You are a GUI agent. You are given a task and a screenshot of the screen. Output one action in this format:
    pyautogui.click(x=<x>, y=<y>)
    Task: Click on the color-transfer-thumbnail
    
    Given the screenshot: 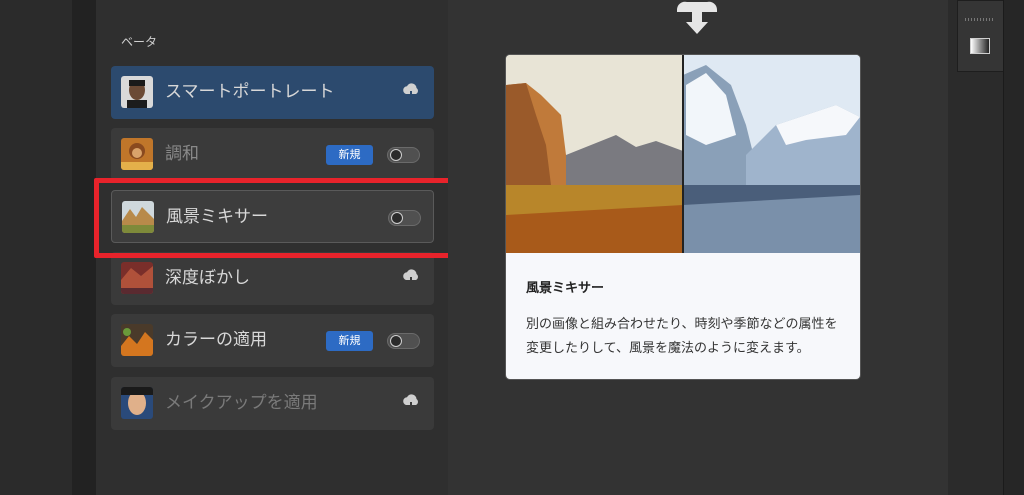 What is the action you would take?
    pyautogui.click(x=137, y=340)
    